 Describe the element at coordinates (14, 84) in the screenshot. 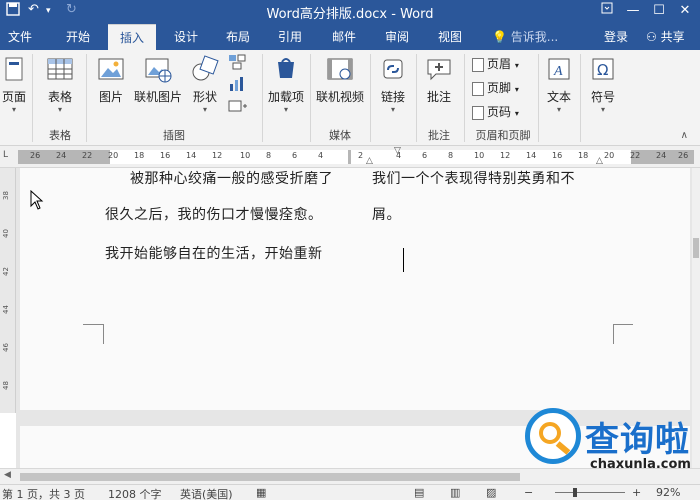

I see `pages-button: 页面 ▾` at that location.